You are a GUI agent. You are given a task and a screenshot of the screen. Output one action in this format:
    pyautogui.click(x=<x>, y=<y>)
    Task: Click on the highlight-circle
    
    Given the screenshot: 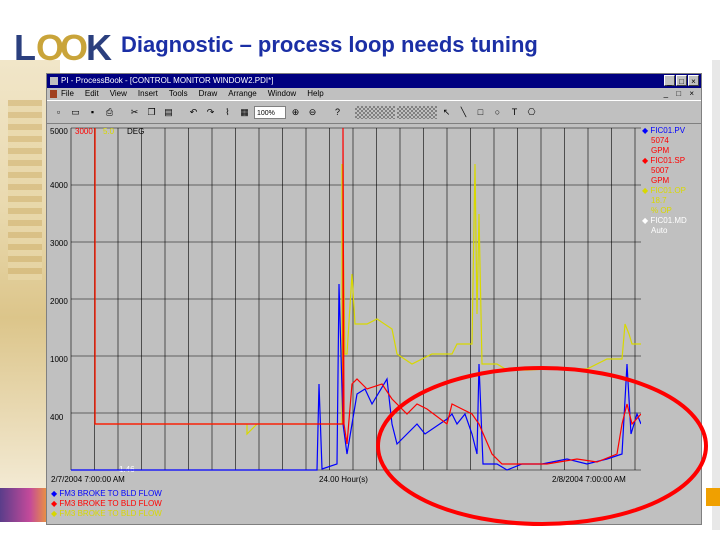 What is the action you would take?
    pyautogui.click(x=542, y=446)
    